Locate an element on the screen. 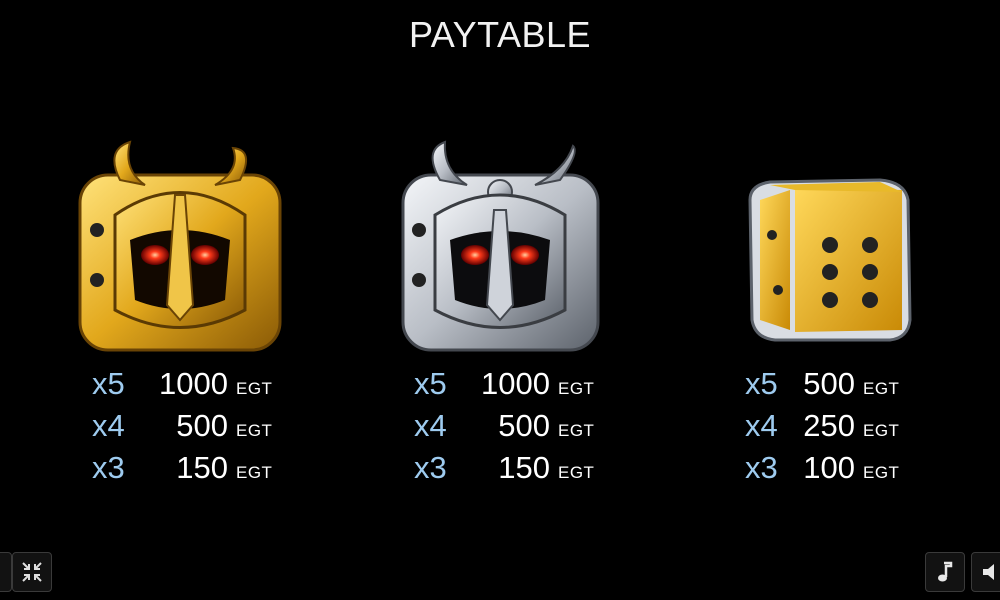 Image resolution: width=1000 pixels, height=600 pixels. collapse-button is located at coordinates (32, 572).